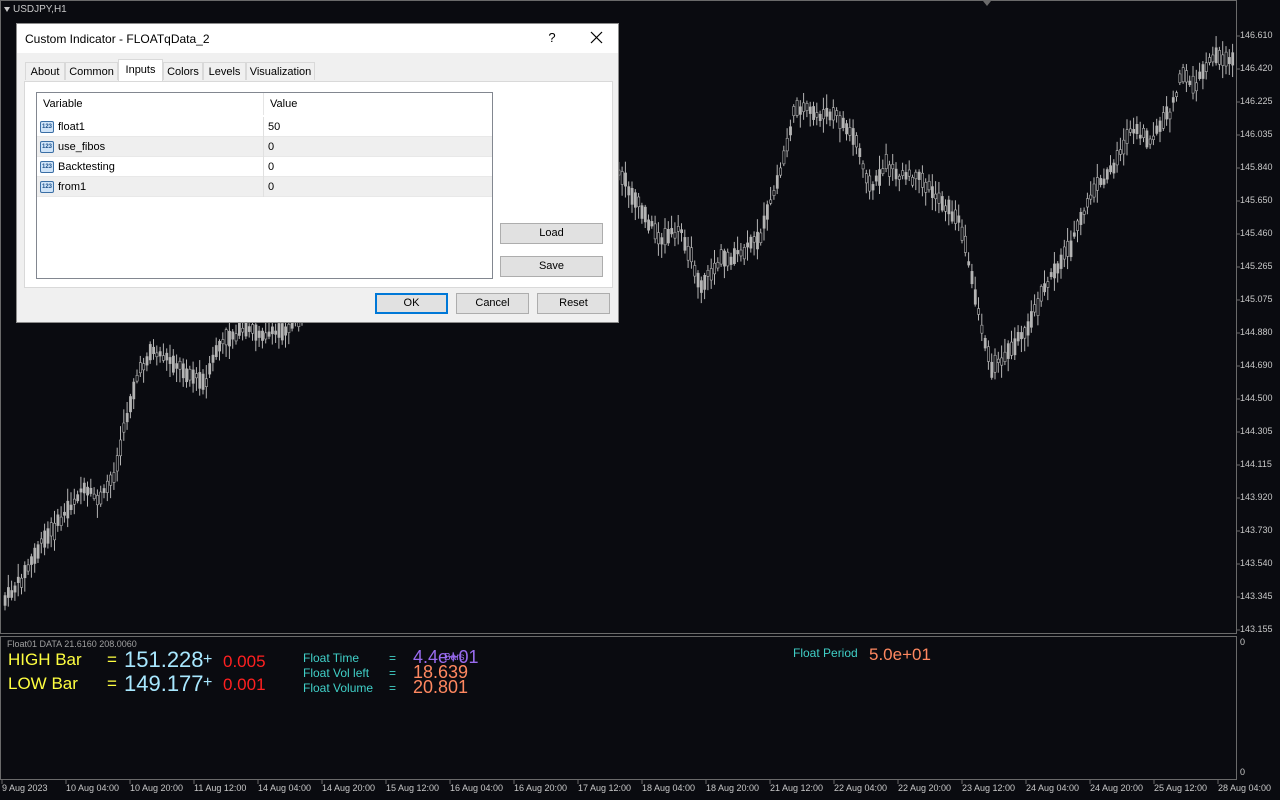  What do you see at coordinates (82, 147) in the screenshot?
I see `variable-name: use_fibos` at bounding box center [82, 147].